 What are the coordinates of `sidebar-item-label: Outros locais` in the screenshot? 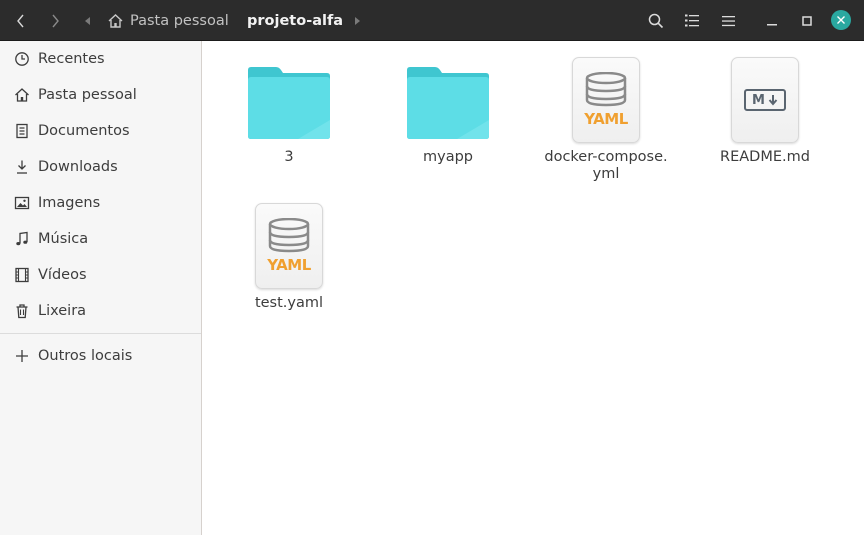 It's located at (85, 356).